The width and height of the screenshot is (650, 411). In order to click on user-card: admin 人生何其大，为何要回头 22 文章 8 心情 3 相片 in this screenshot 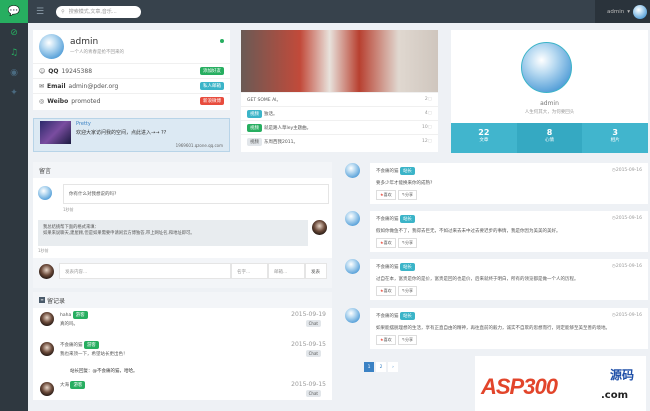, I will do `click(550, 91)`.